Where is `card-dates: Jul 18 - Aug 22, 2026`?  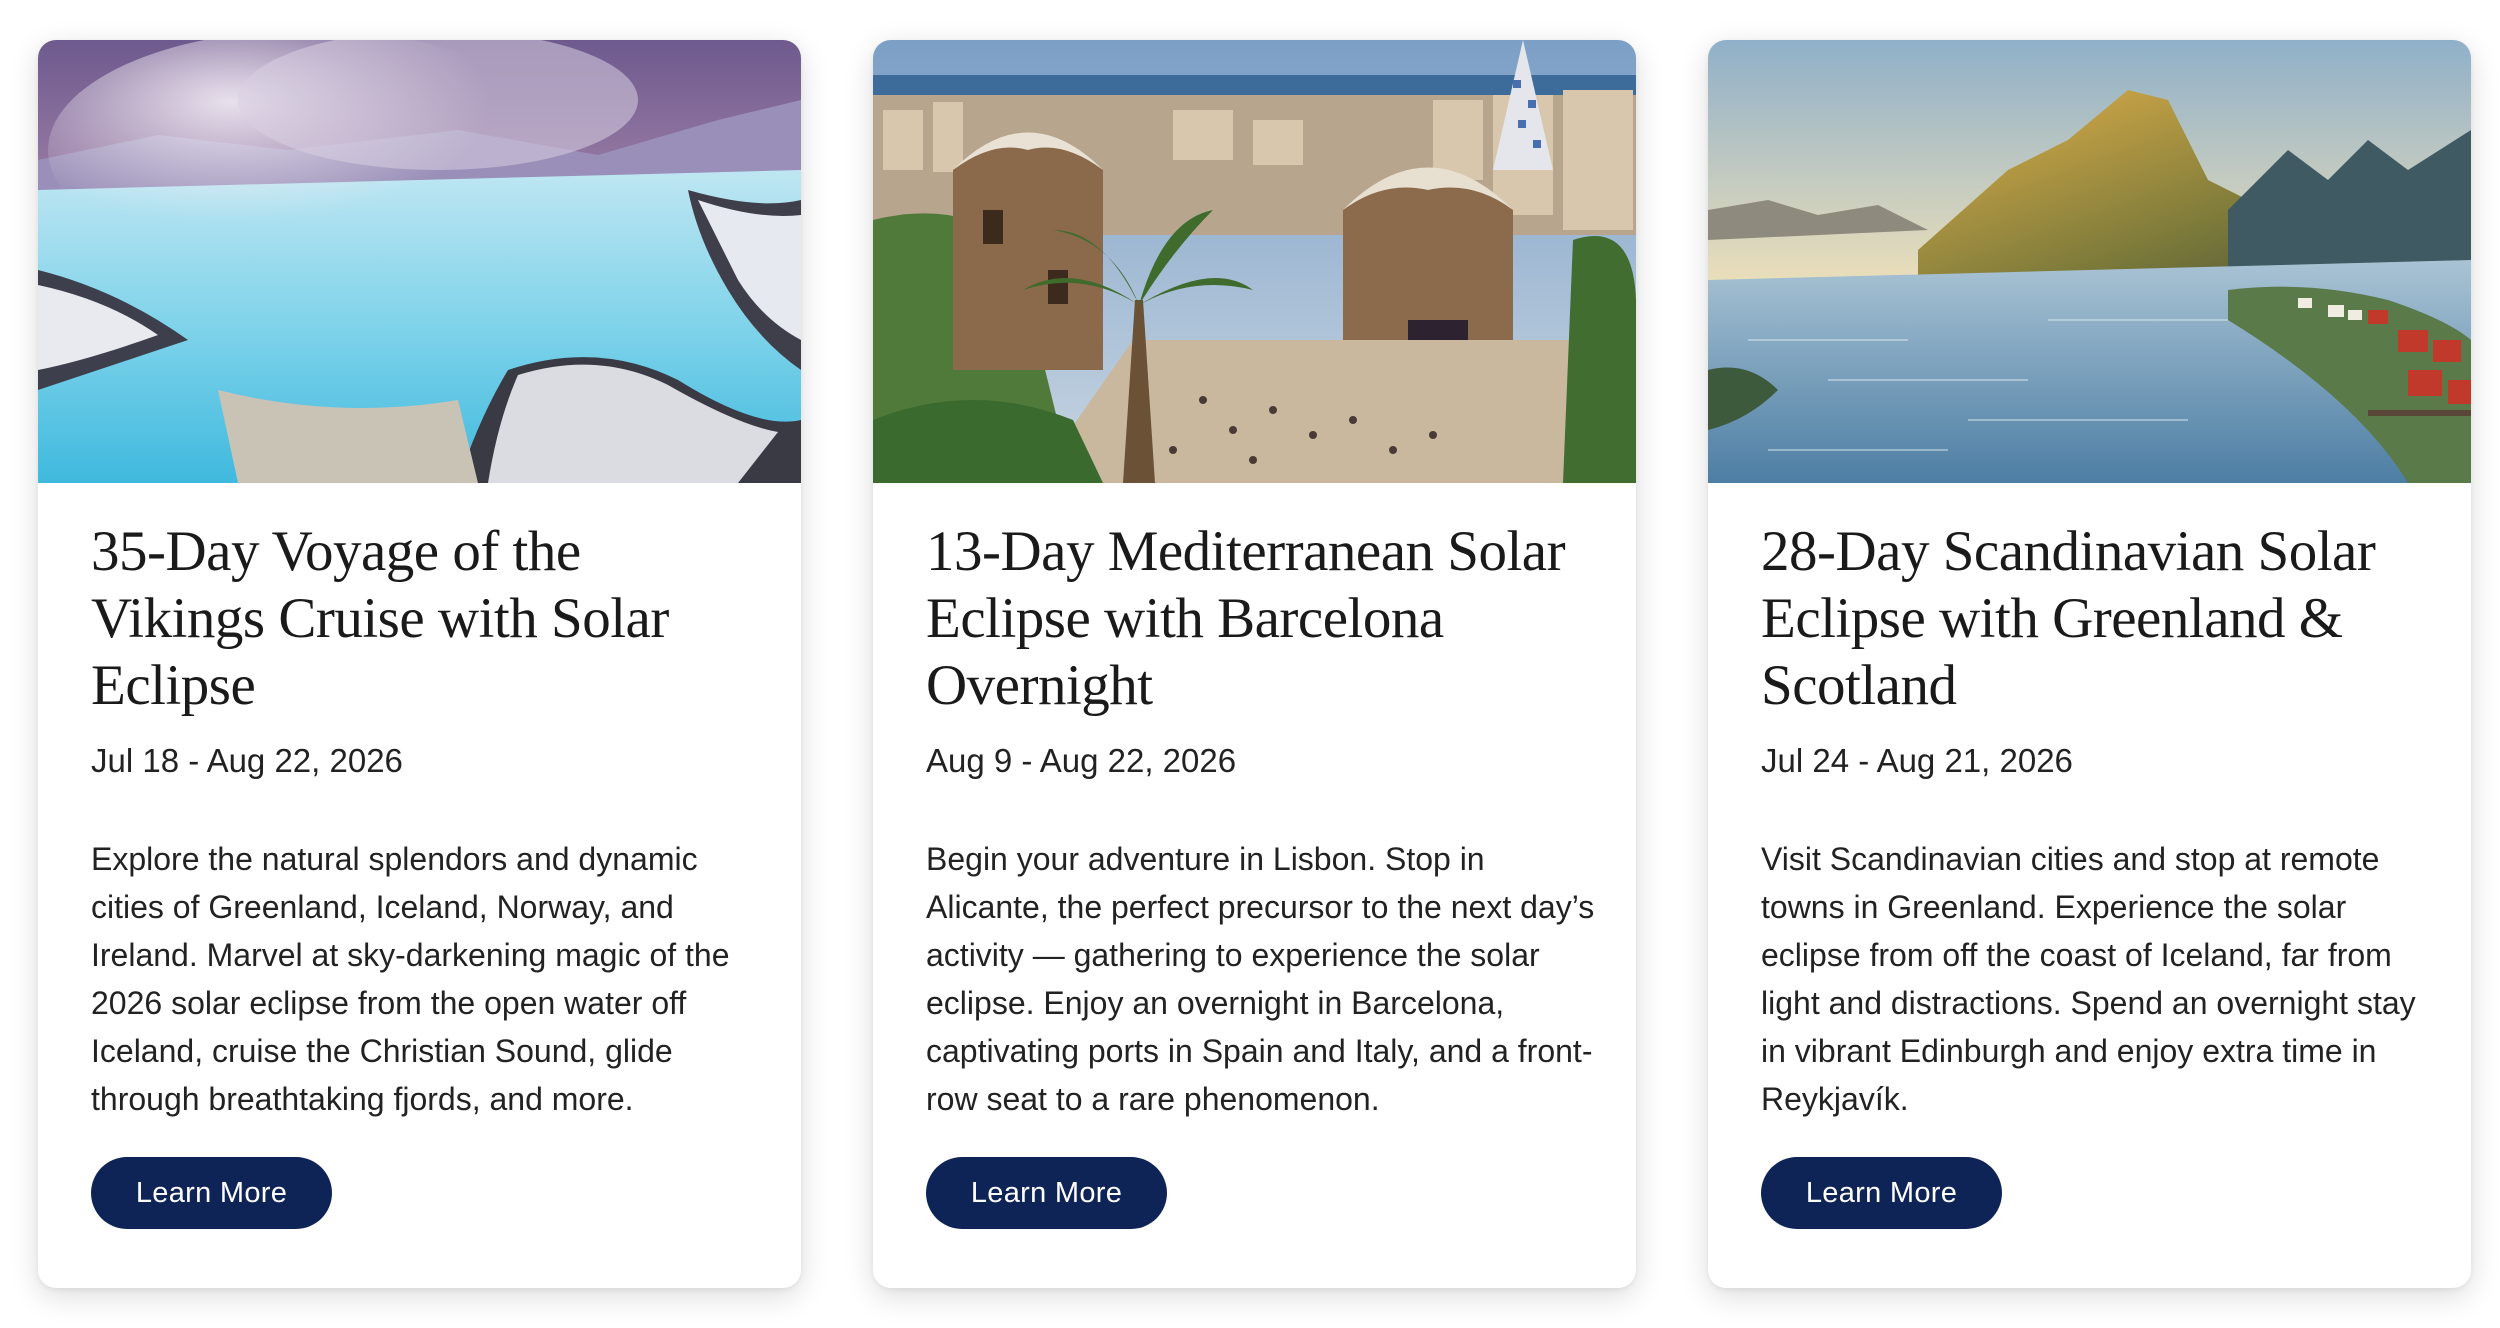 card-dates: Jul 18 - Aug 22, 2026 is located at coordinates (247, 760).